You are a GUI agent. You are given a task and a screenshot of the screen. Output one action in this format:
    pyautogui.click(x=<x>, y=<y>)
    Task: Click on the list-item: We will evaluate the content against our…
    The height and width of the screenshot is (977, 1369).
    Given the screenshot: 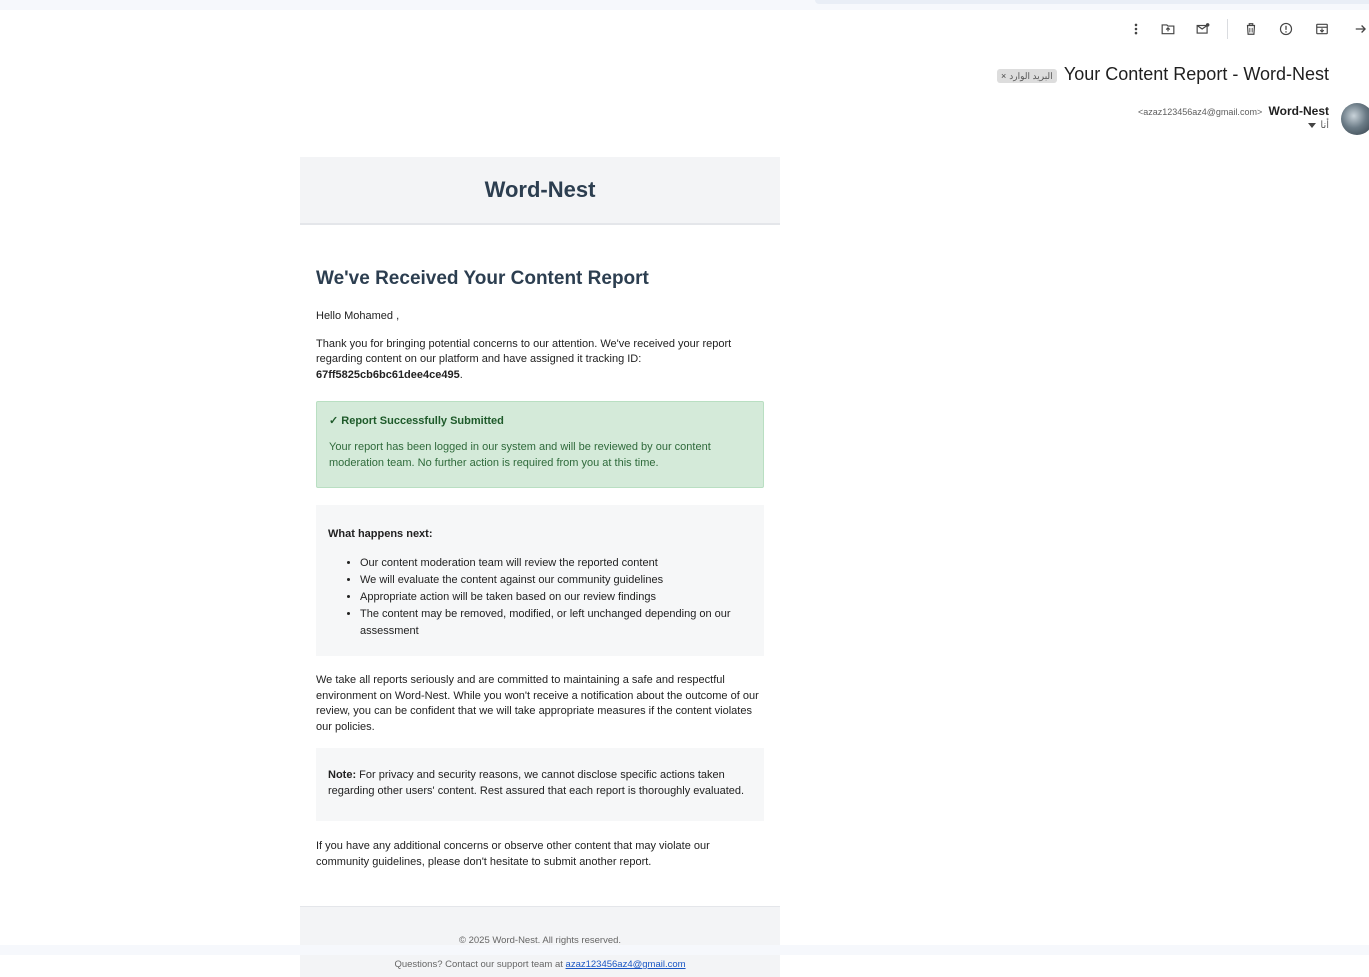 What is the action you would take?
    pyautogui.click(x=556, y=580)
    